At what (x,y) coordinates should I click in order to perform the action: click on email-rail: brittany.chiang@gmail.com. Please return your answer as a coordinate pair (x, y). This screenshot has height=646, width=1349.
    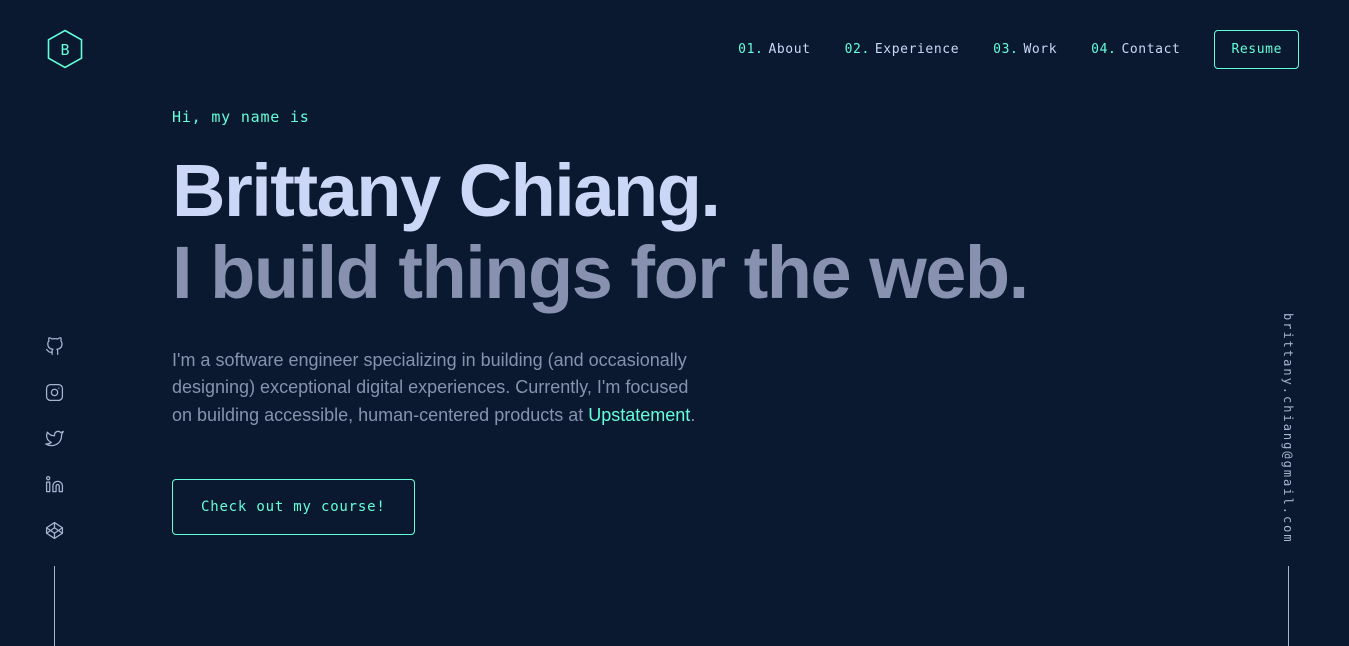
    Looking at the image, I should click on (1288, 479).